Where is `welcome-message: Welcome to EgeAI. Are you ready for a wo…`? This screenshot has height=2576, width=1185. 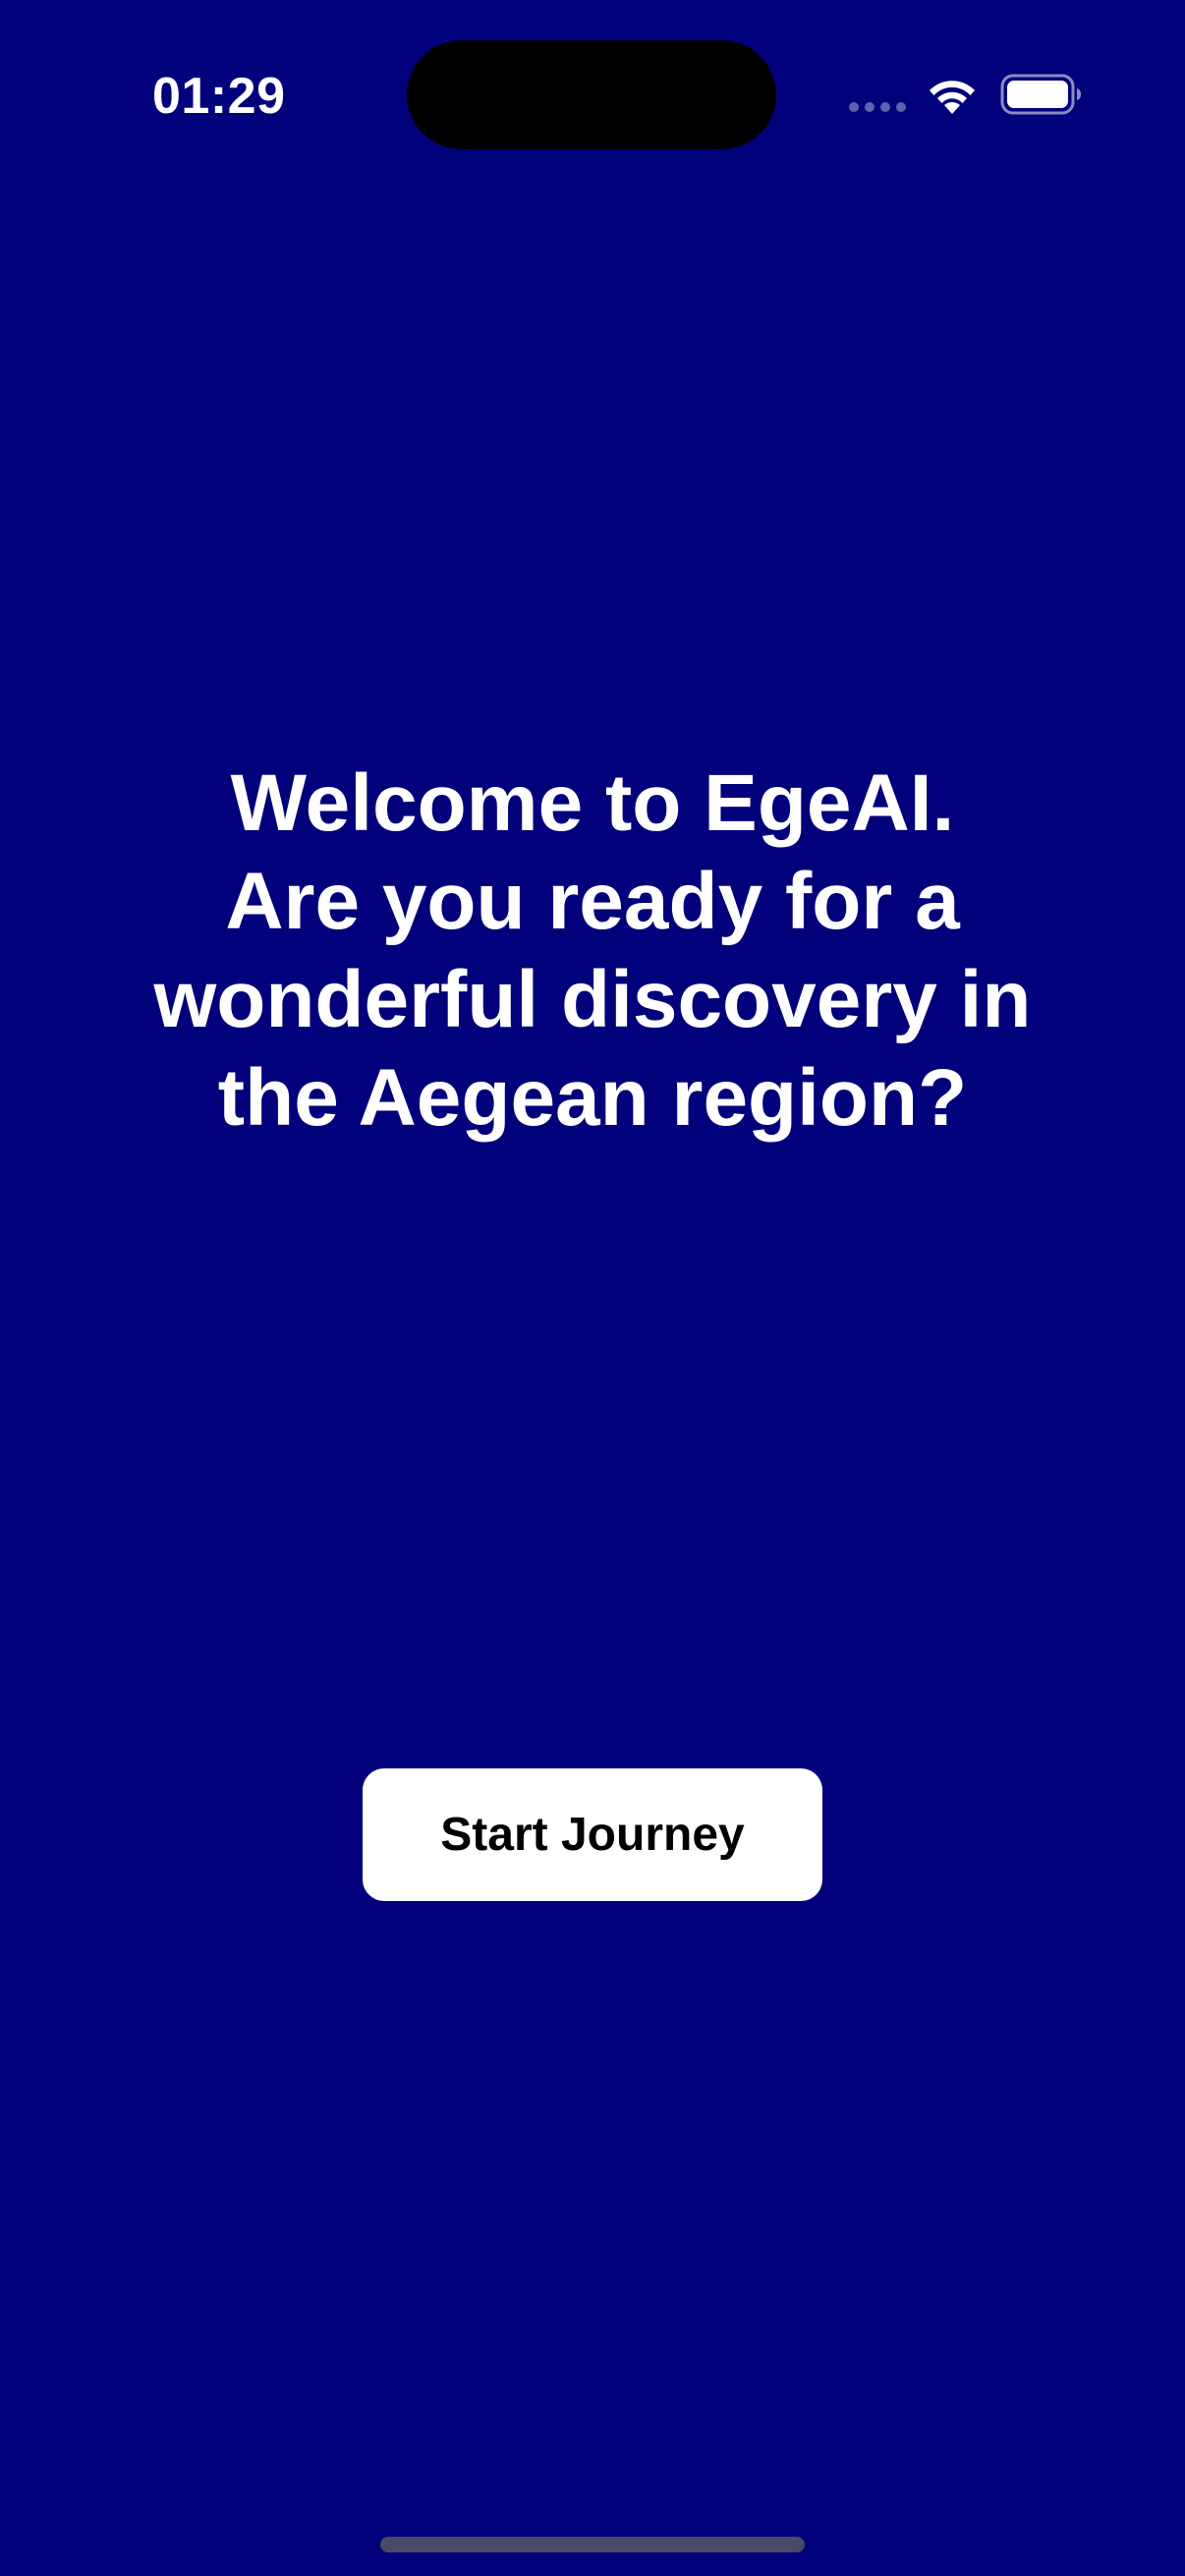
welcome-message: Welcome to EgeAI. Are you ready for a wo… is located at coordinates (592, 950).